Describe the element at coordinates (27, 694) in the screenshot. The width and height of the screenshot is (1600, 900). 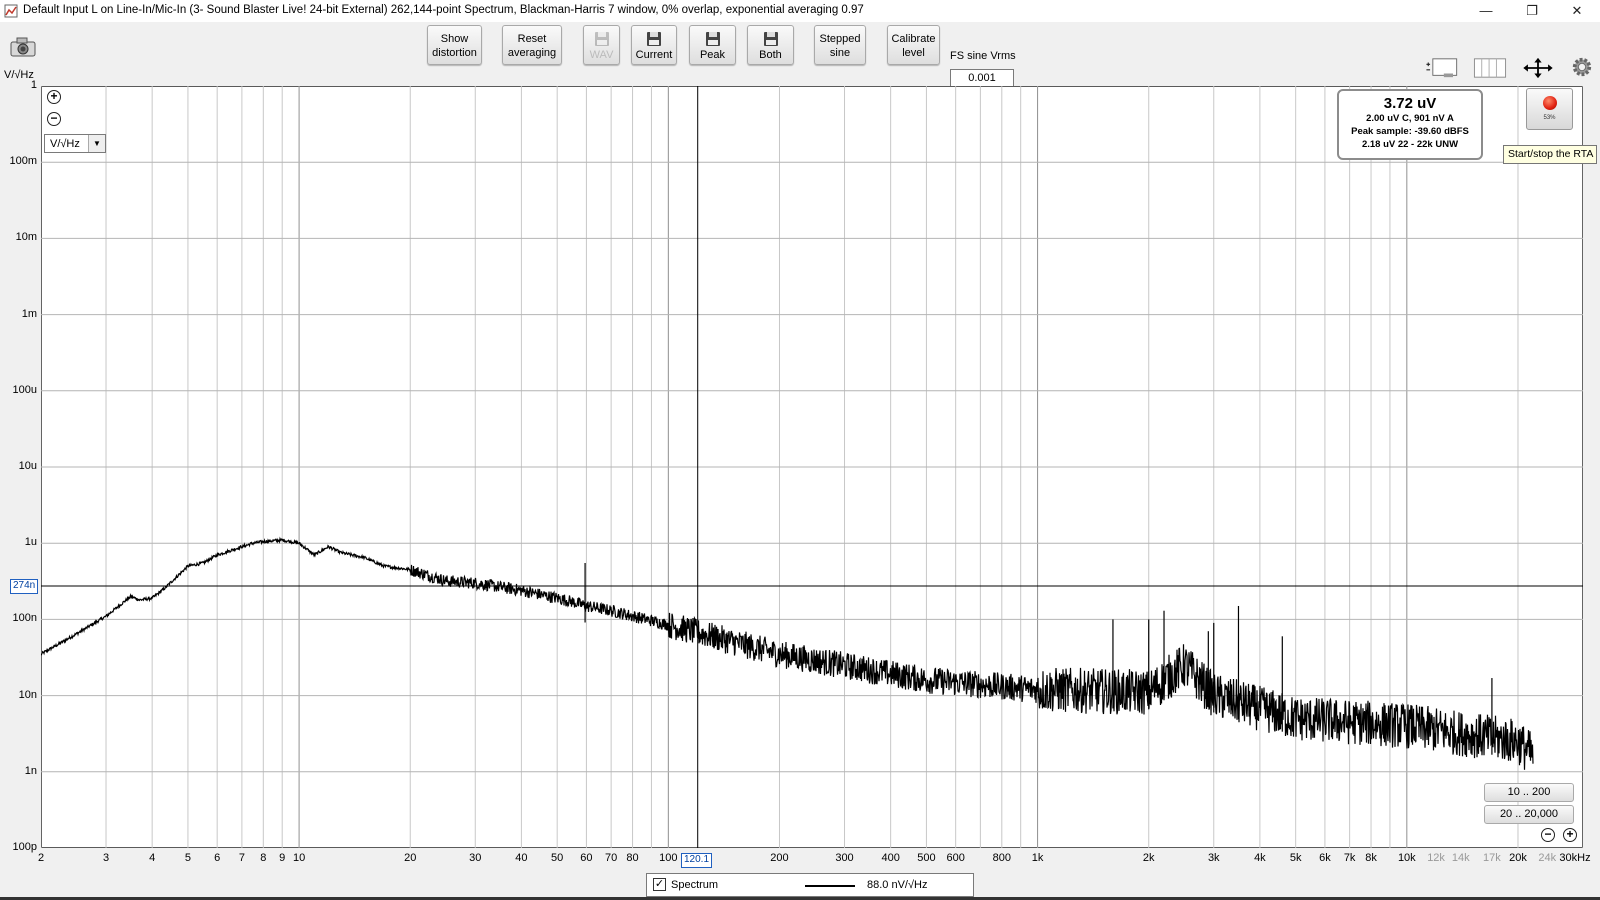
I see `y-tick-label: 10n` at that location.